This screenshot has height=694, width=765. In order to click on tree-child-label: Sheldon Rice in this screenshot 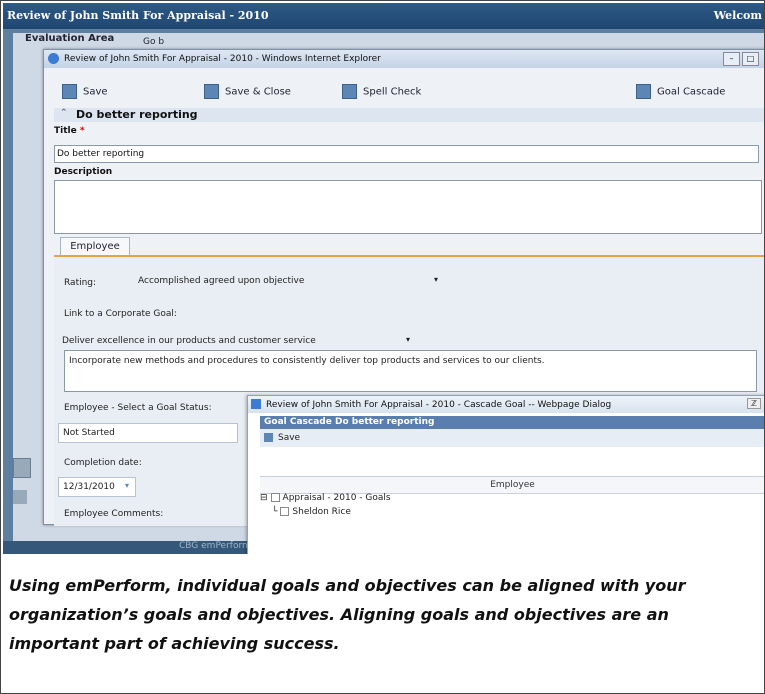, I will do `click(321, 512)`.